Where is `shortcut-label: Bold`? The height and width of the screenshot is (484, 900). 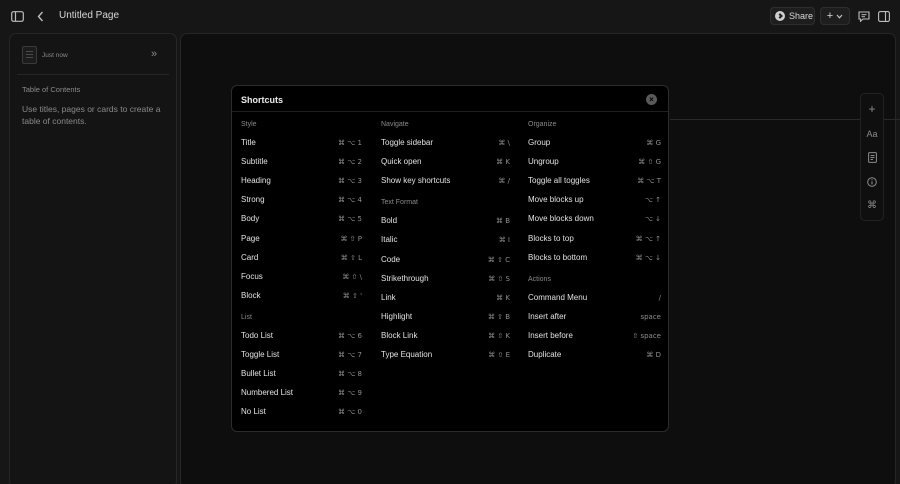
shortcut-label: Bold is located at coordinates (389, 221).